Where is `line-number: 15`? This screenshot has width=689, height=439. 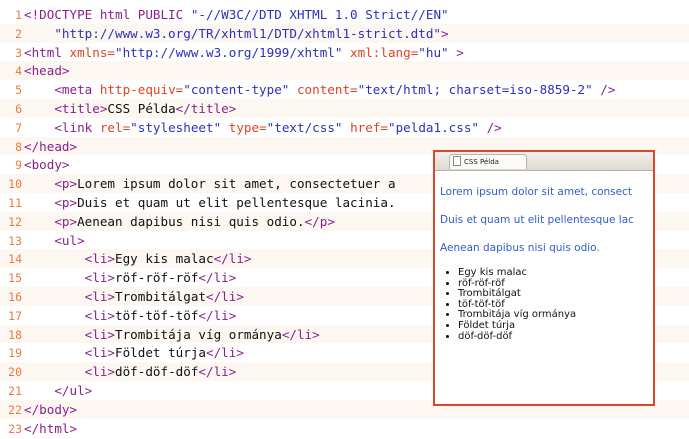 line-number: 15 is located at coordinates (15, 278).